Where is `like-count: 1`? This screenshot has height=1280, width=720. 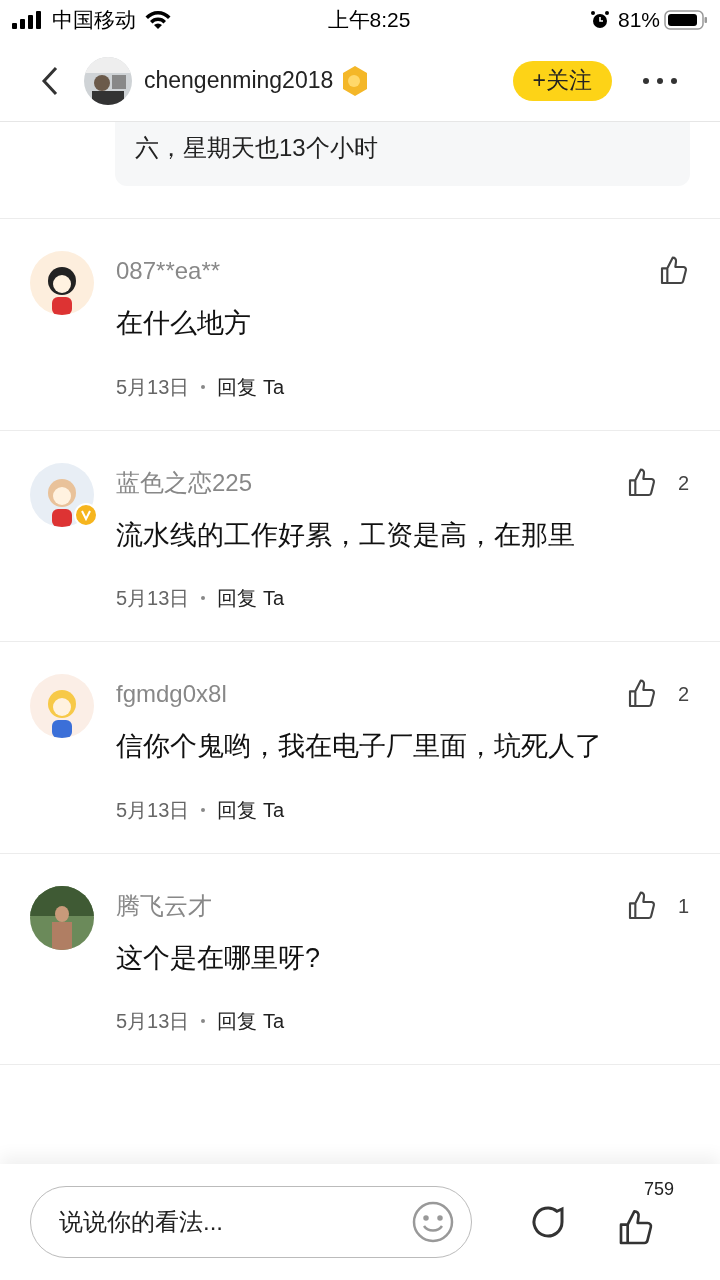 like-count: 1 is located at coordinates (684, 906).